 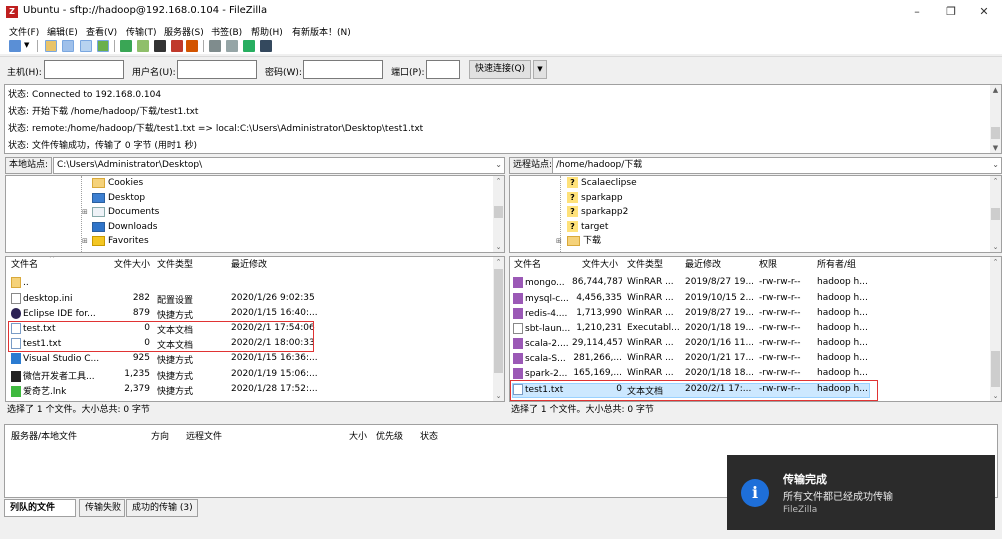 What do you see at coordinates (597, 212) in the screenshot?
I see `tree-item-sparkapp2: ? sparkapp2` at bounding box center [597, 212].